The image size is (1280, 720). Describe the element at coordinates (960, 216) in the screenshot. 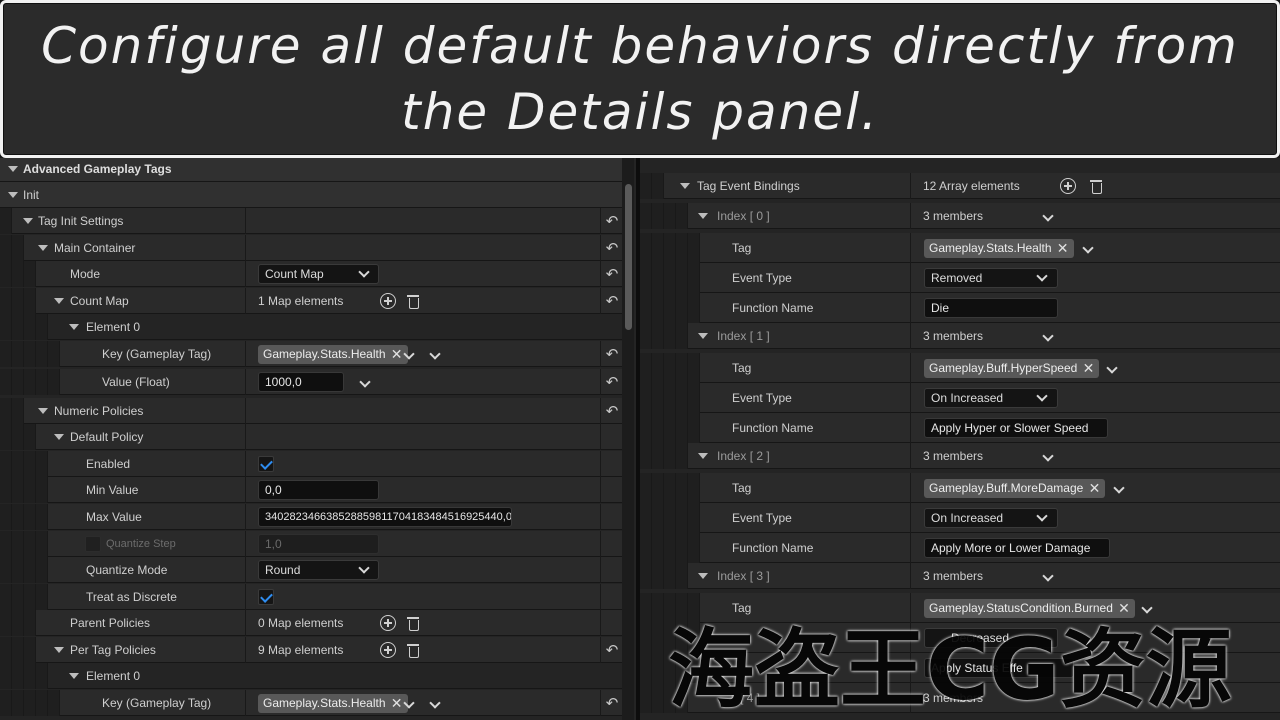

I see `row-index-0: Index [ 0 ] 3 members` at that location.